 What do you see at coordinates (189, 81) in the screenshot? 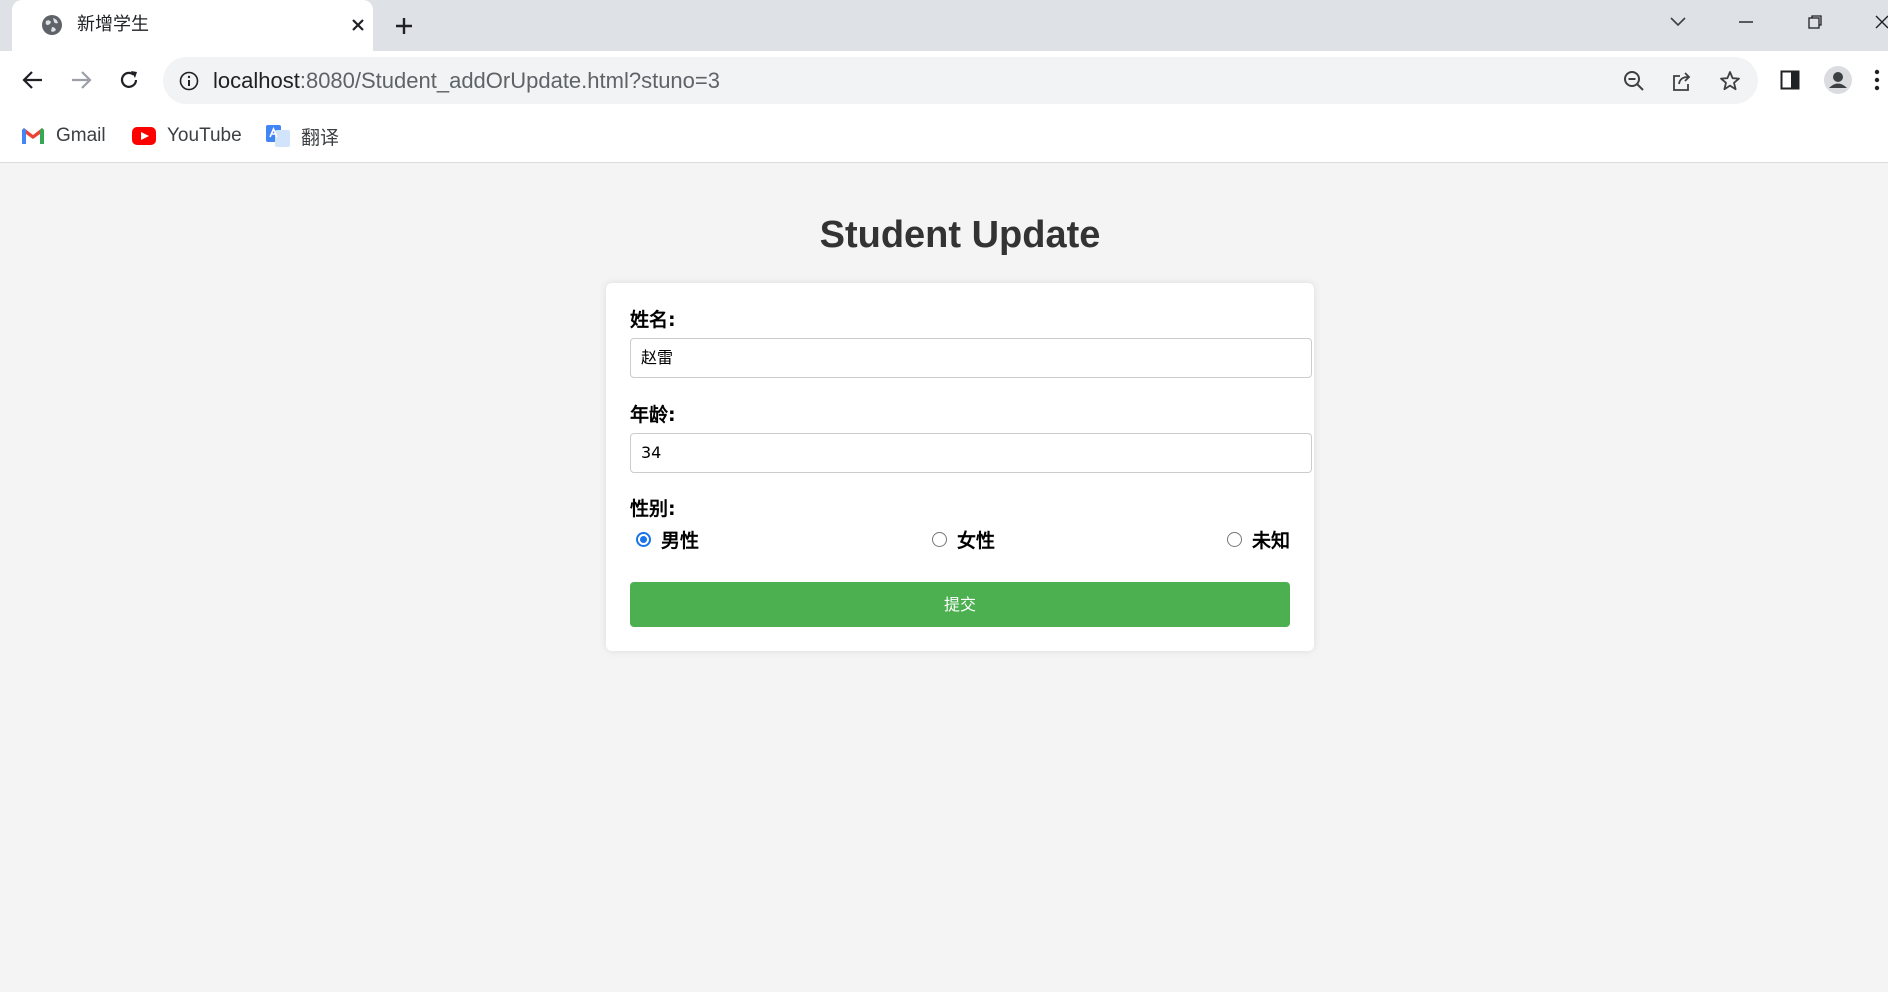
I see `info-icon` at bounding box center [189, 81].